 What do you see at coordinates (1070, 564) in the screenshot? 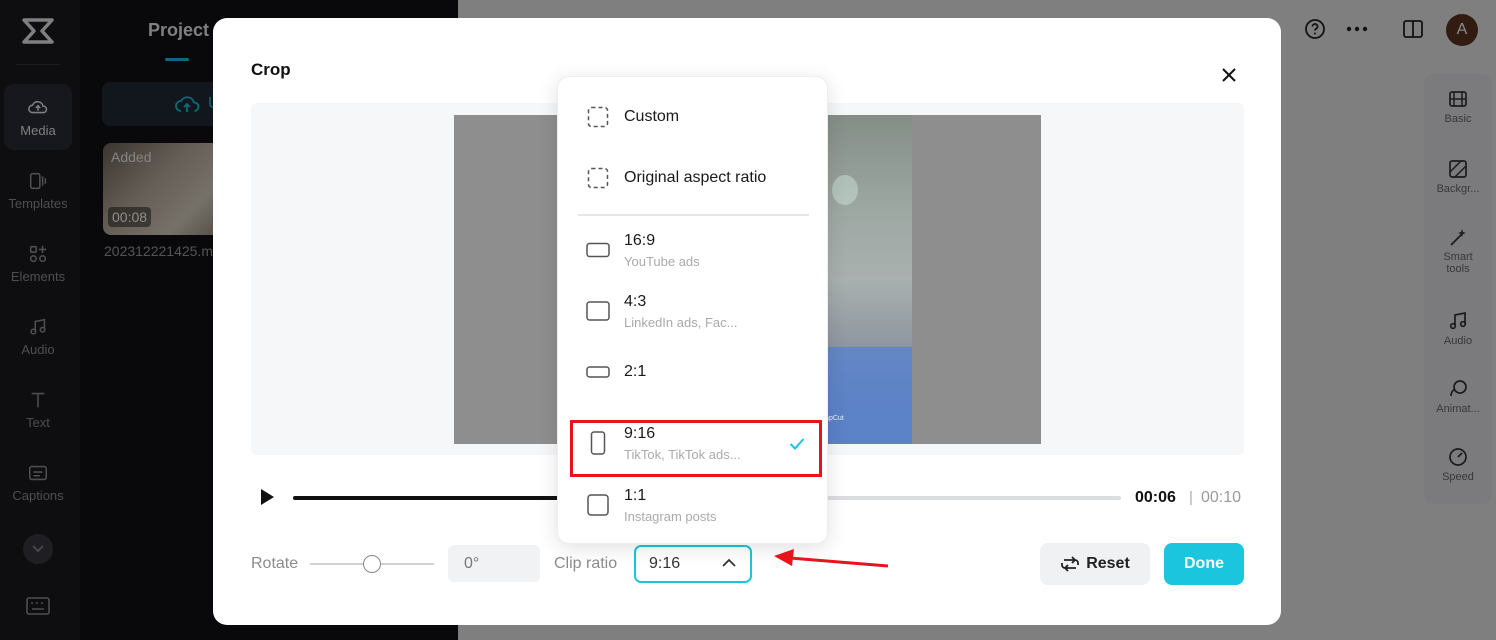
I see `reset-icon` at bounding box center [1070, 564].